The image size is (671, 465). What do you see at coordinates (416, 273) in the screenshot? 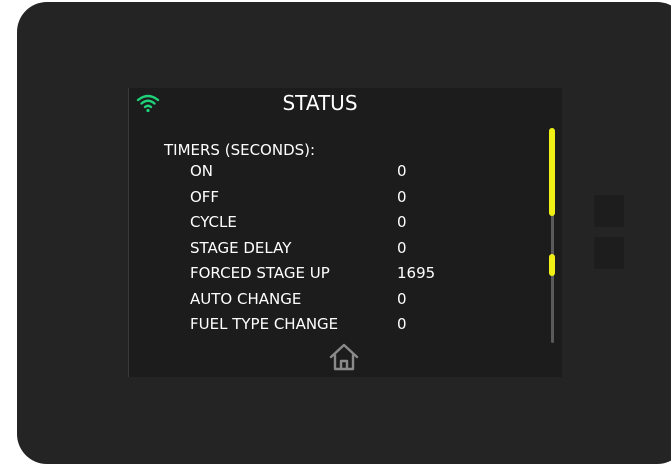
I see `timer-value: 1695` at bounding box center [416, 273].